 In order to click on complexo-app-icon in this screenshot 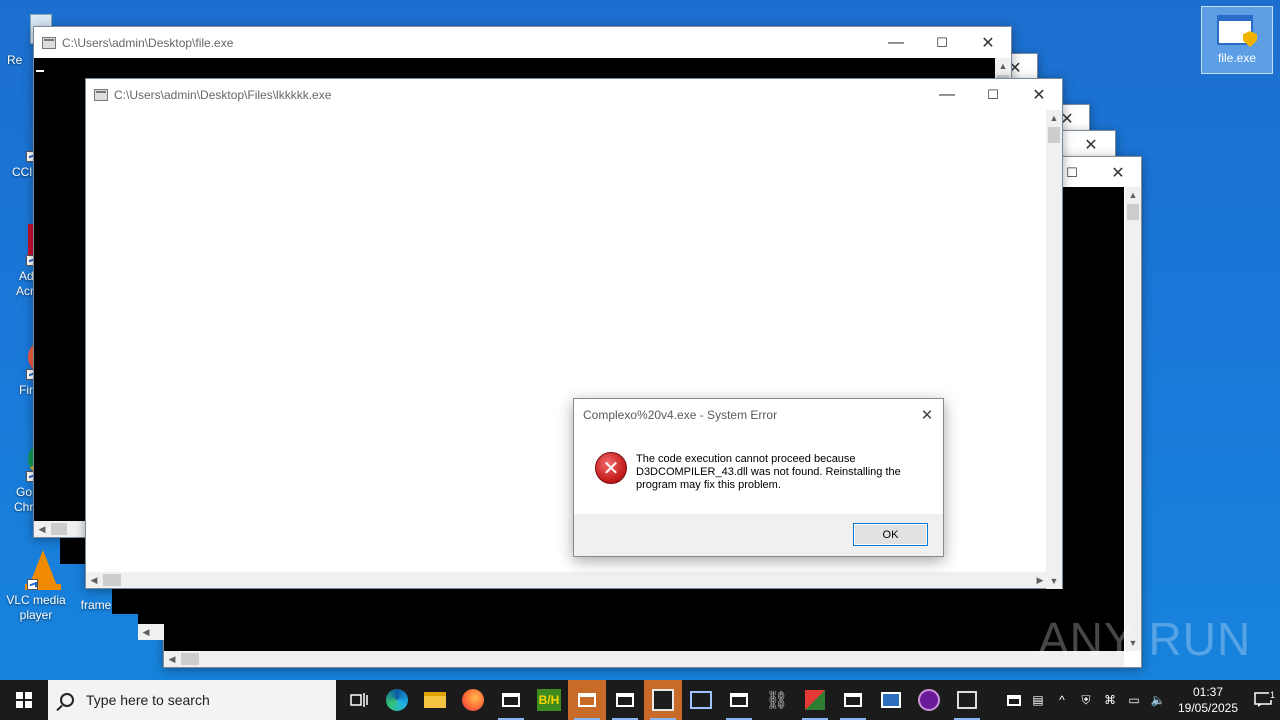, I will do `click(663, 700)`.